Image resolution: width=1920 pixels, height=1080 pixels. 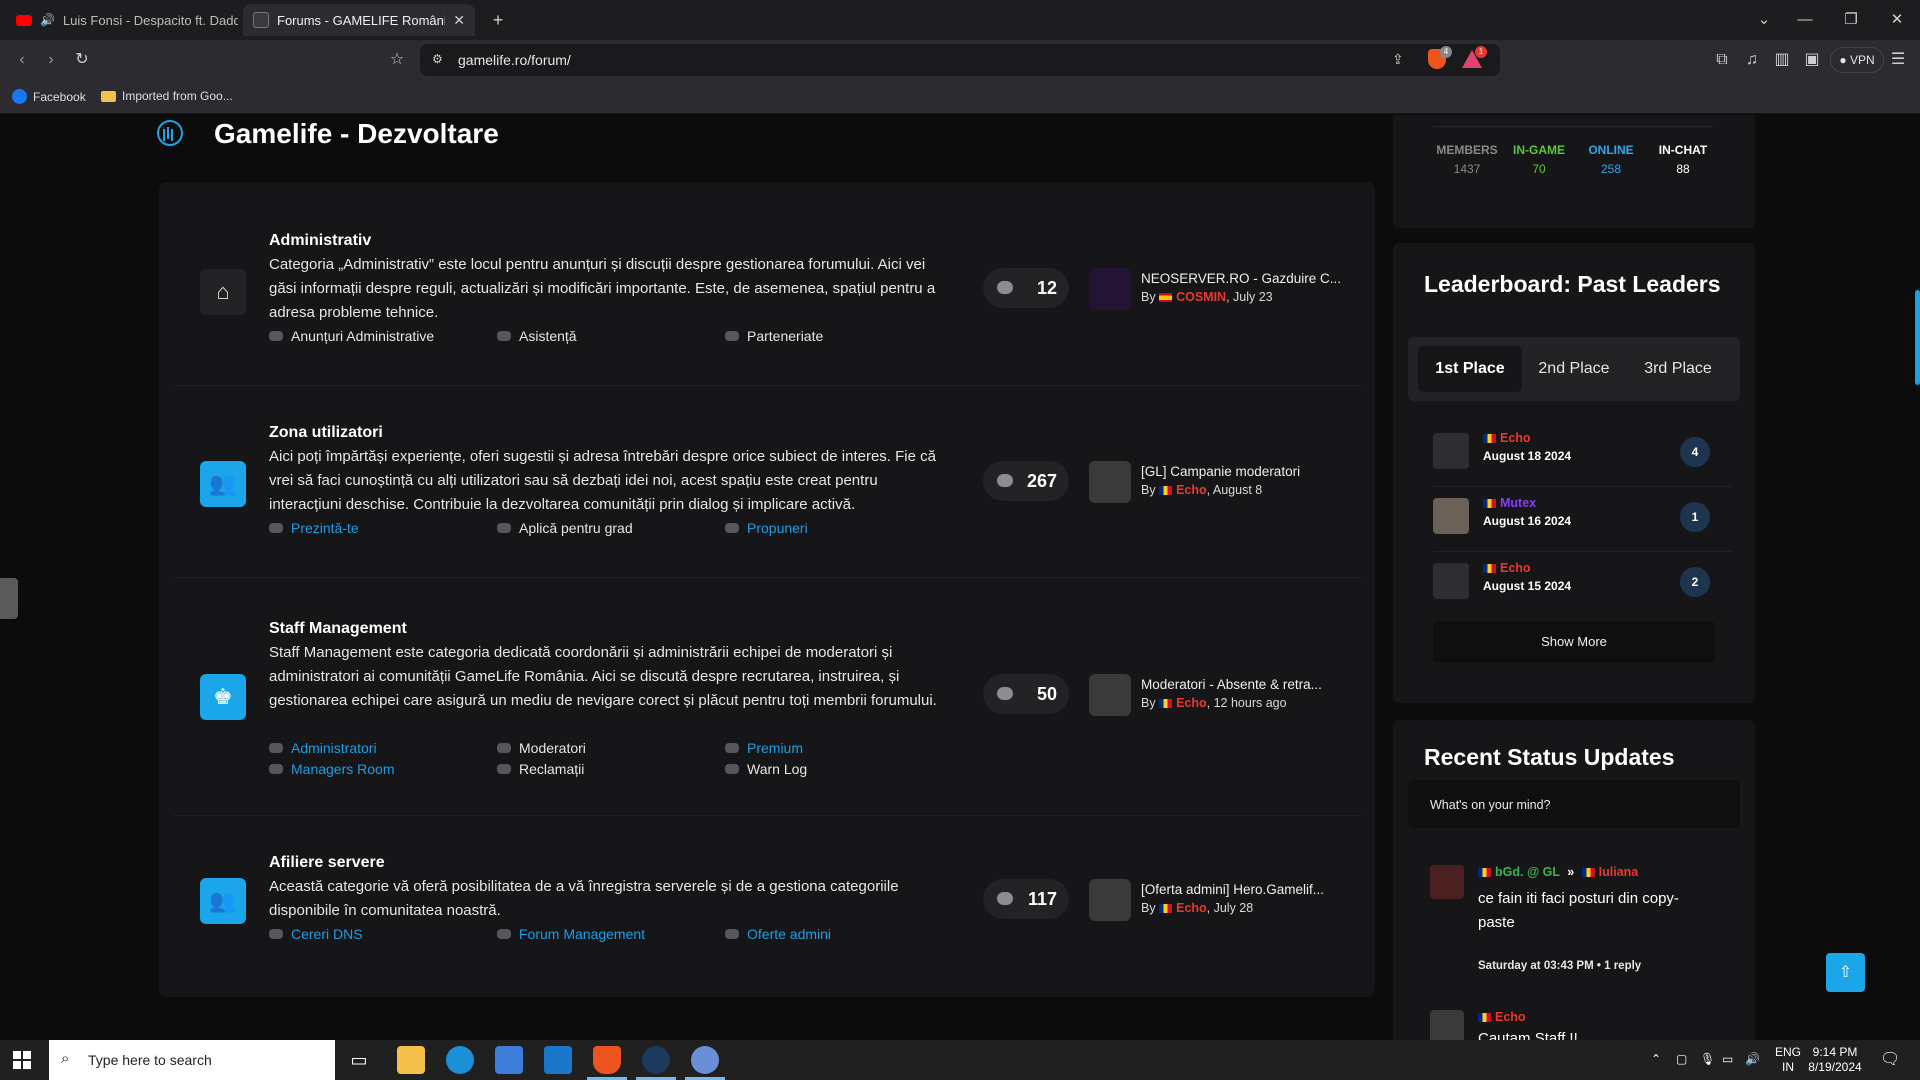 I want to click on clock: 9:14 PM 8/19/2024, so click(x=1835, y=1060).